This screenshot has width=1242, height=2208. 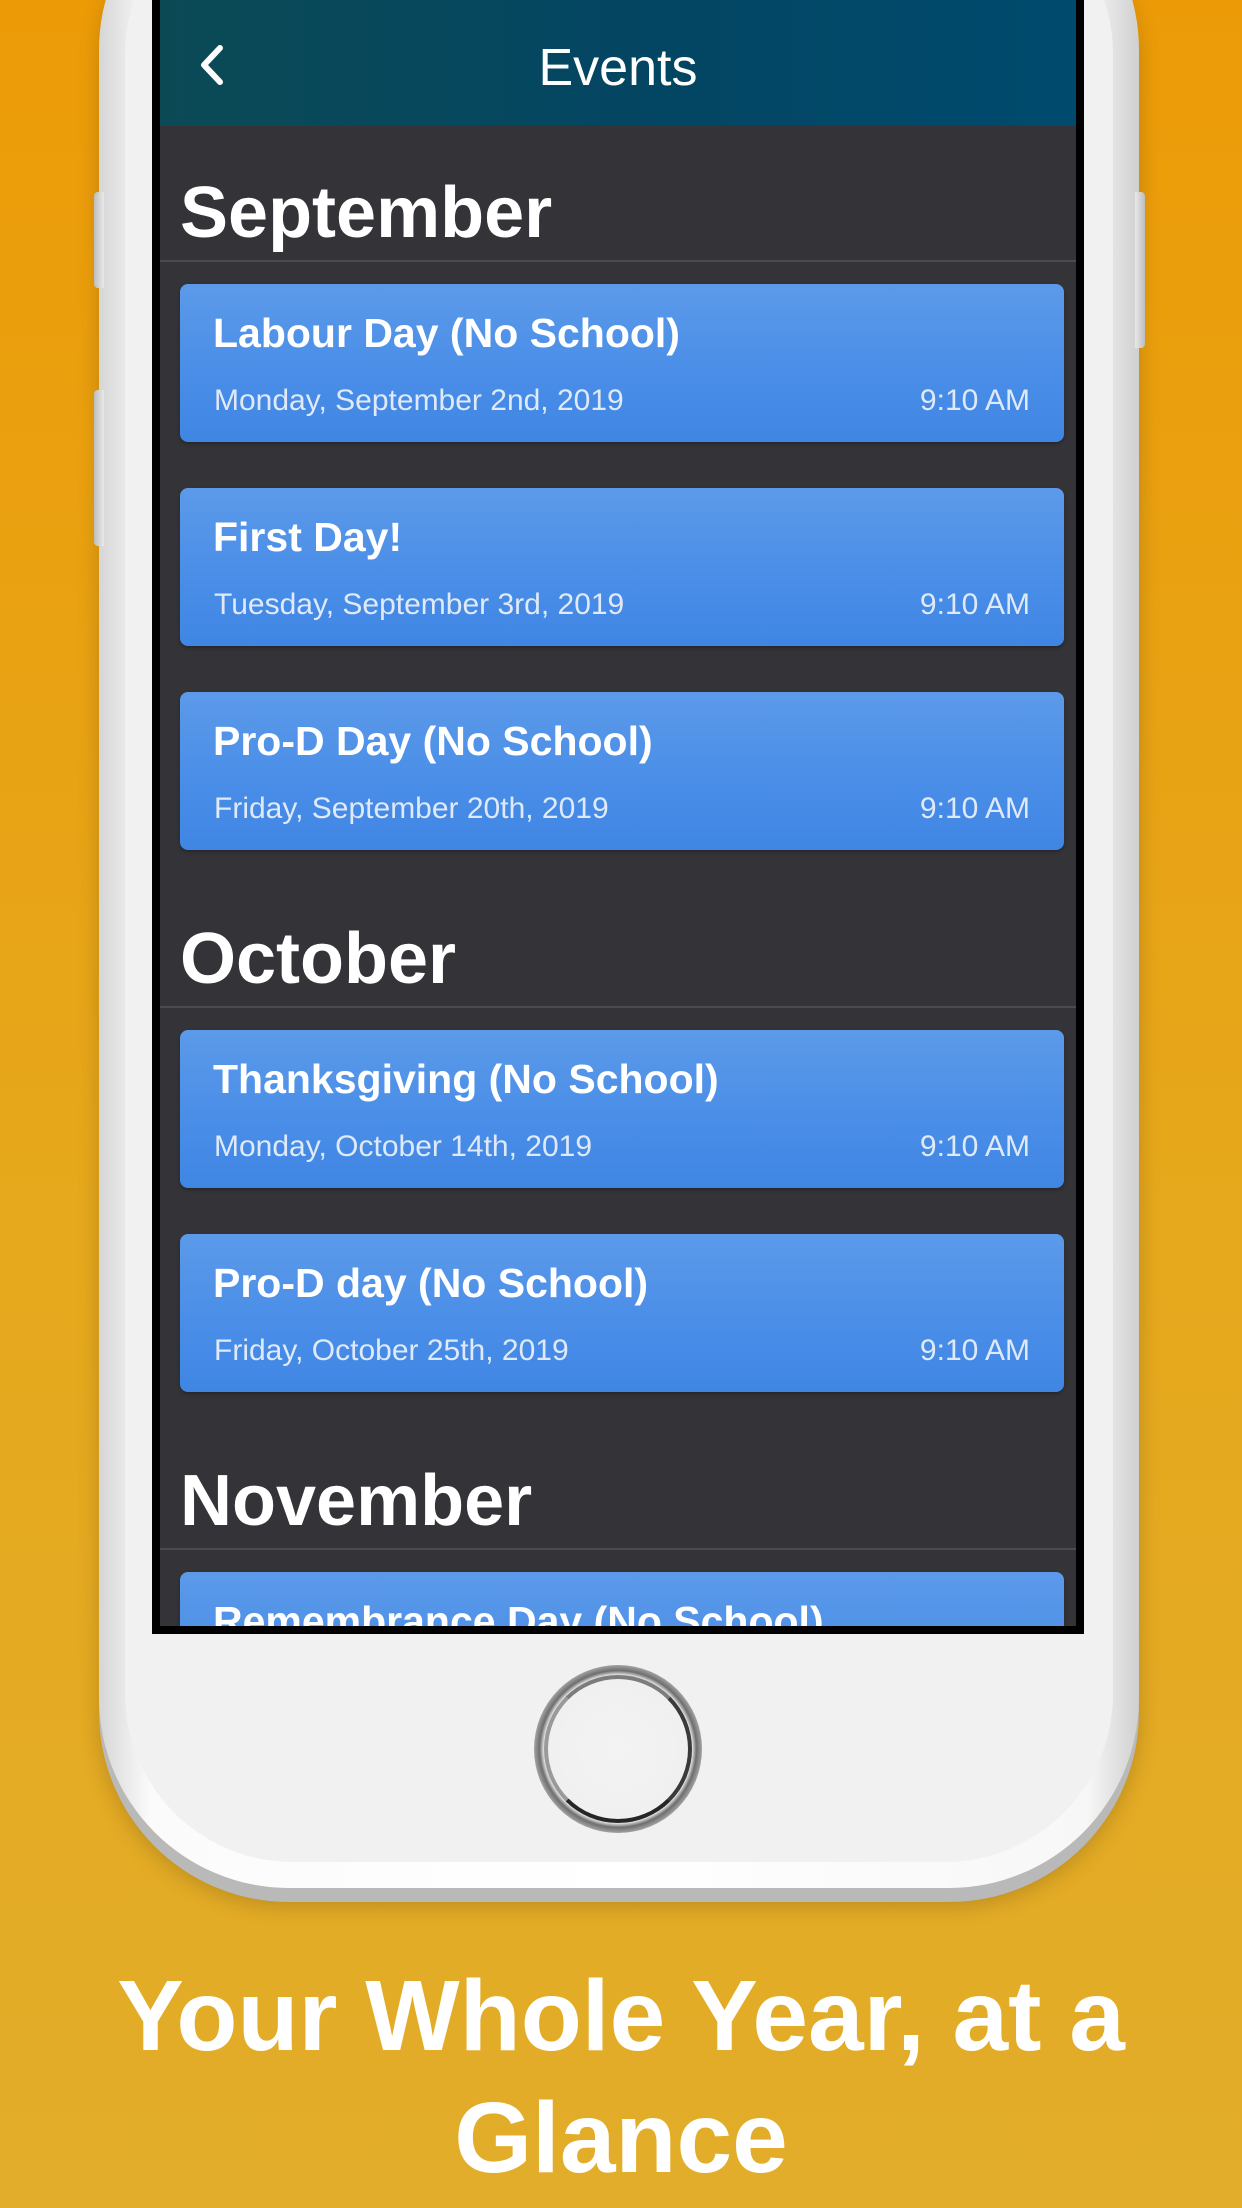 What do you see at coordinates (433, 741) in the screenshot?
I see `event-title: Pro-D Day (No School)` at bounding box center [433, 741].